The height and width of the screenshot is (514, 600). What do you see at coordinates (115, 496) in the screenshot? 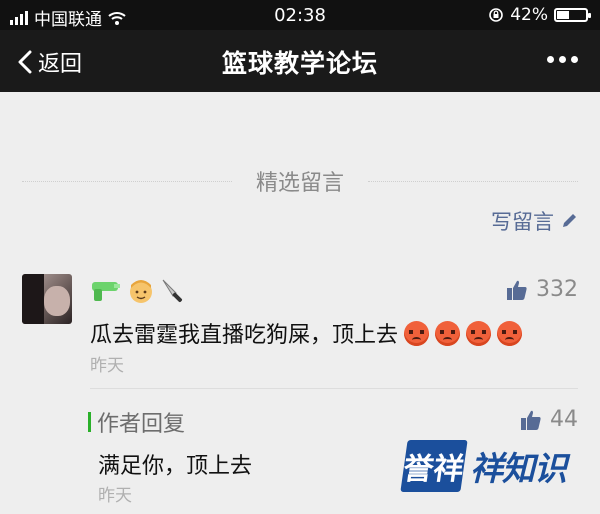
I see `reply-time: 昨天` at bounding box center [115, 496].